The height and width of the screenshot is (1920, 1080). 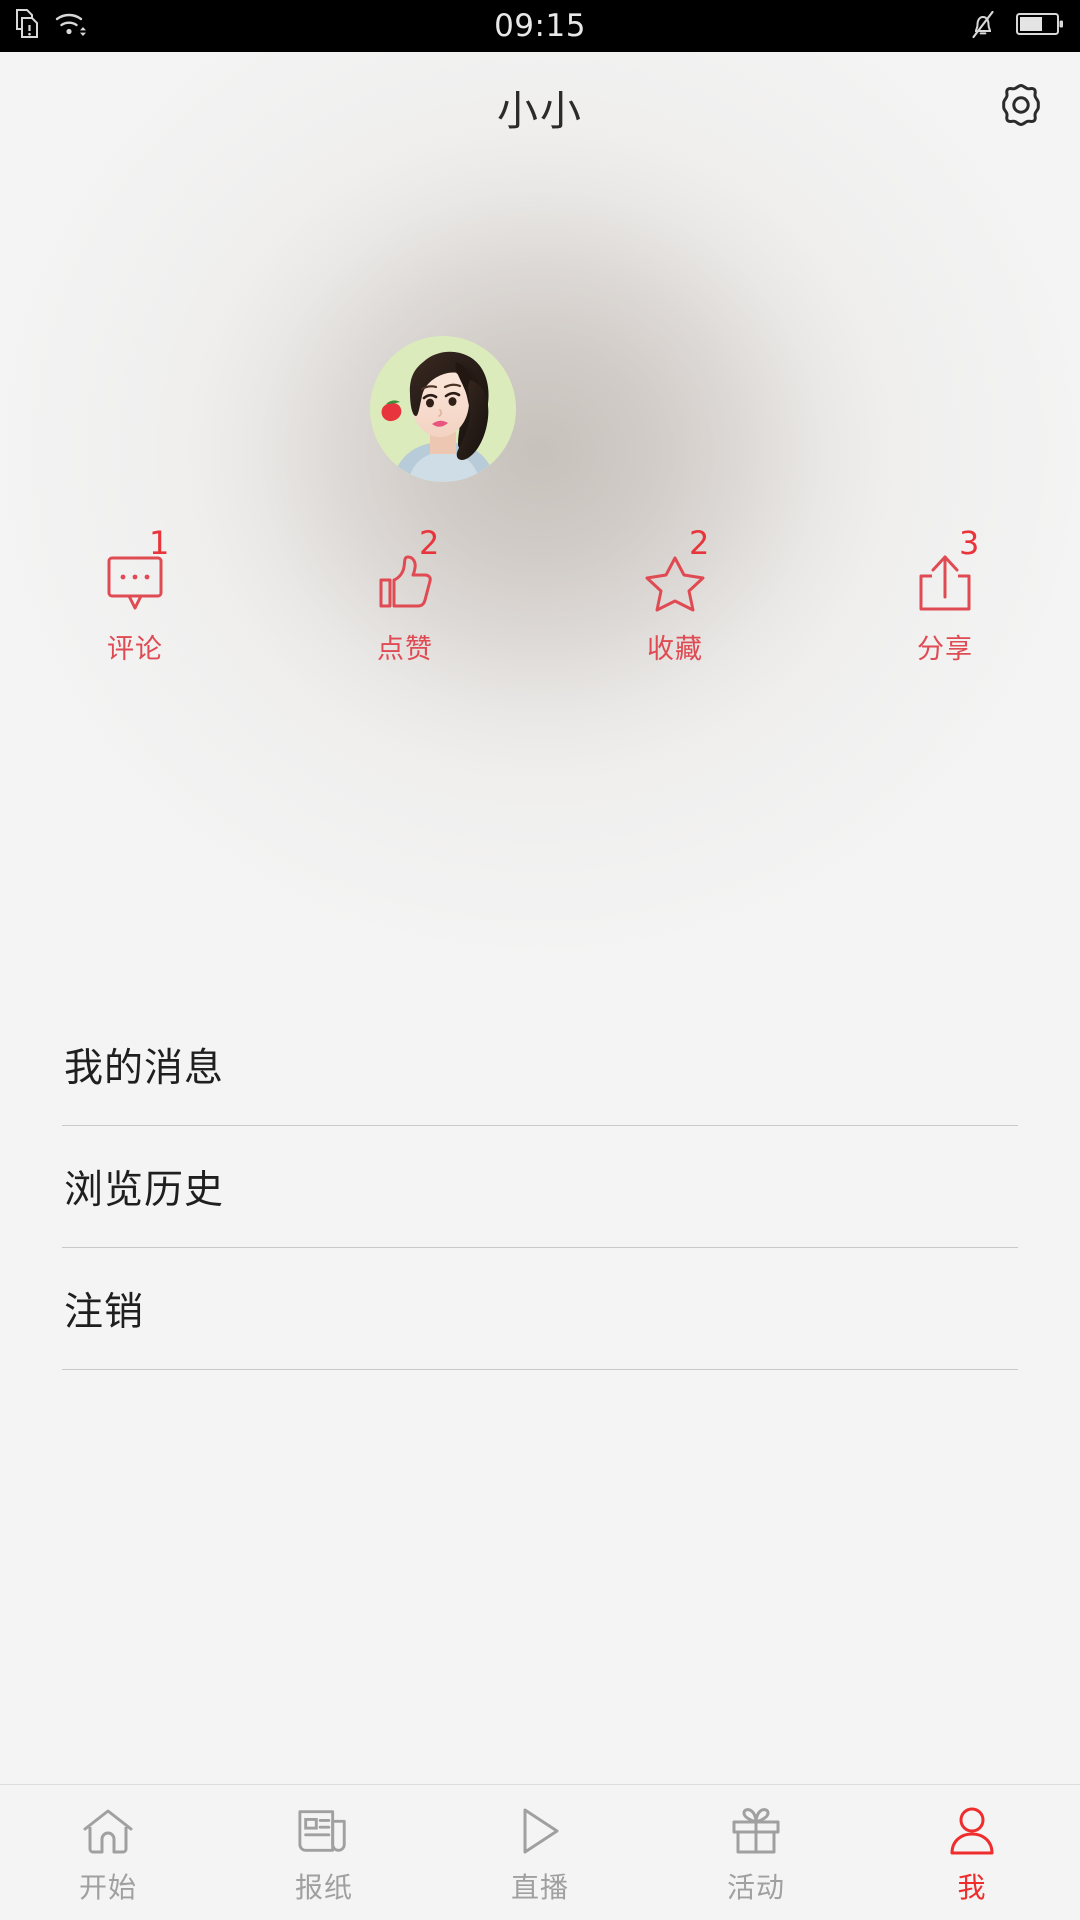 What do you see at coordinates (540, 1831) in the screenshot?
I see `play-icon` at bounding box center [540, 1831].